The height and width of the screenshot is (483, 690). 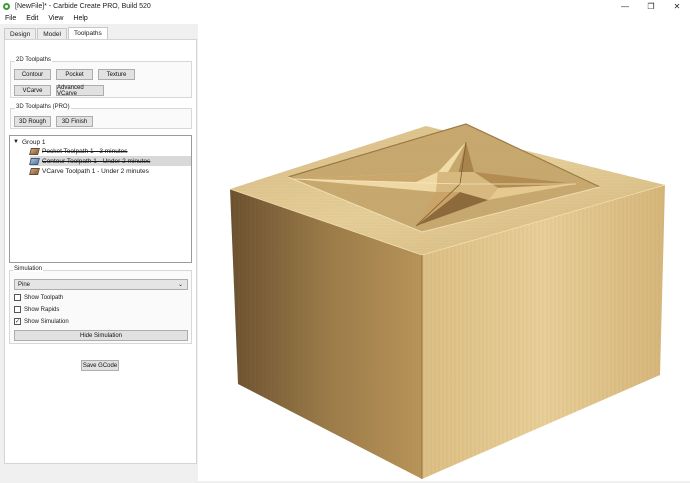 What do you see at coordinates (44, 297) in the screenshot?
I see `show-toolpath-label: Show Toolpath` at bounding box center [44, 297].